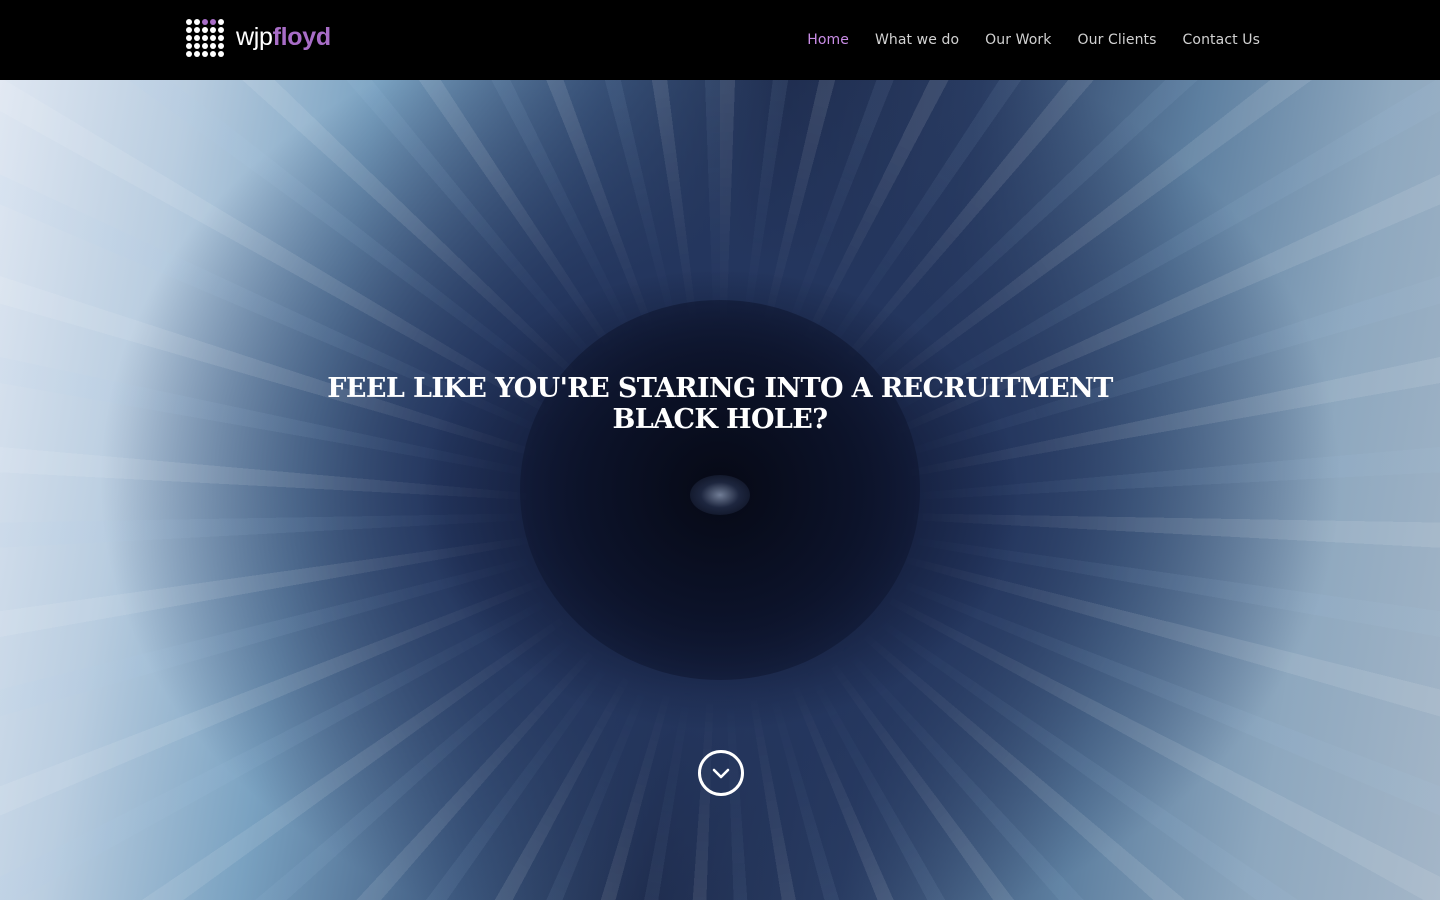 This screenshot has width=1440, height=900. I want to click on logo-dot-grid-icon, so click(206, 39).